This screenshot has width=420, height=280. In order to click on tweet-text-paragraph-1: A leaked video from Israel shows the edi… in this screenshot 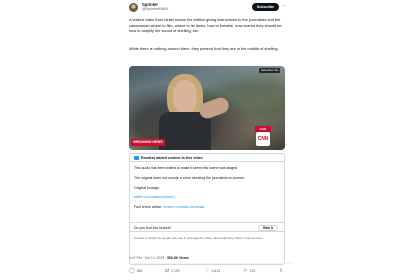, I will do `click(206, 25)`.